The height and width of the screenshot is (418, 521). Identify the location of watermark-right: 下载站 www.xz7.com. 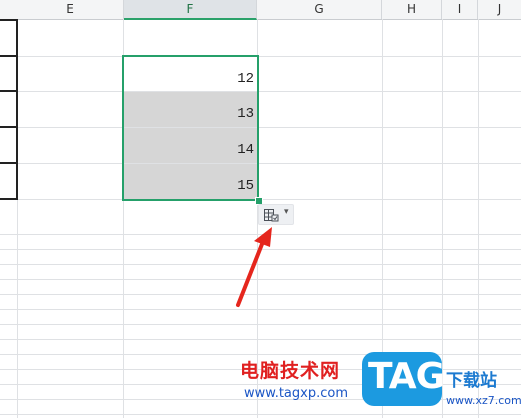
(483, 386).